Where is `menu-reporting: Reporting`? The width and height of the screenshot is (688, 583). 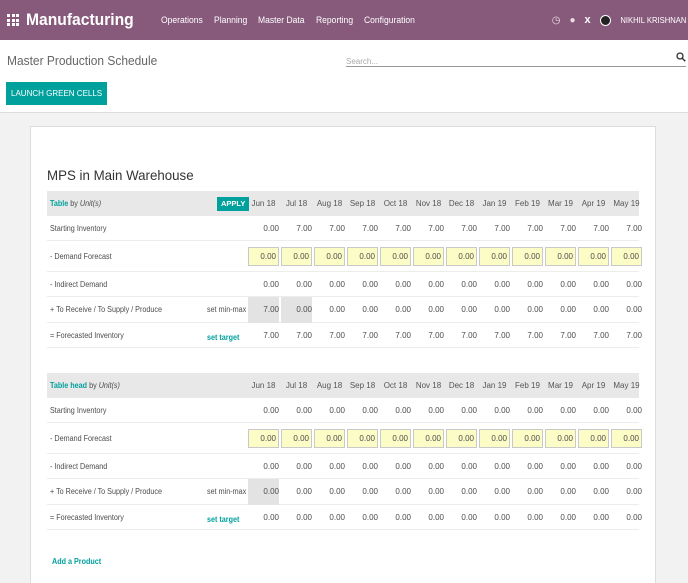 menu-reporting: Reporting is located at coordinates (334, 20).